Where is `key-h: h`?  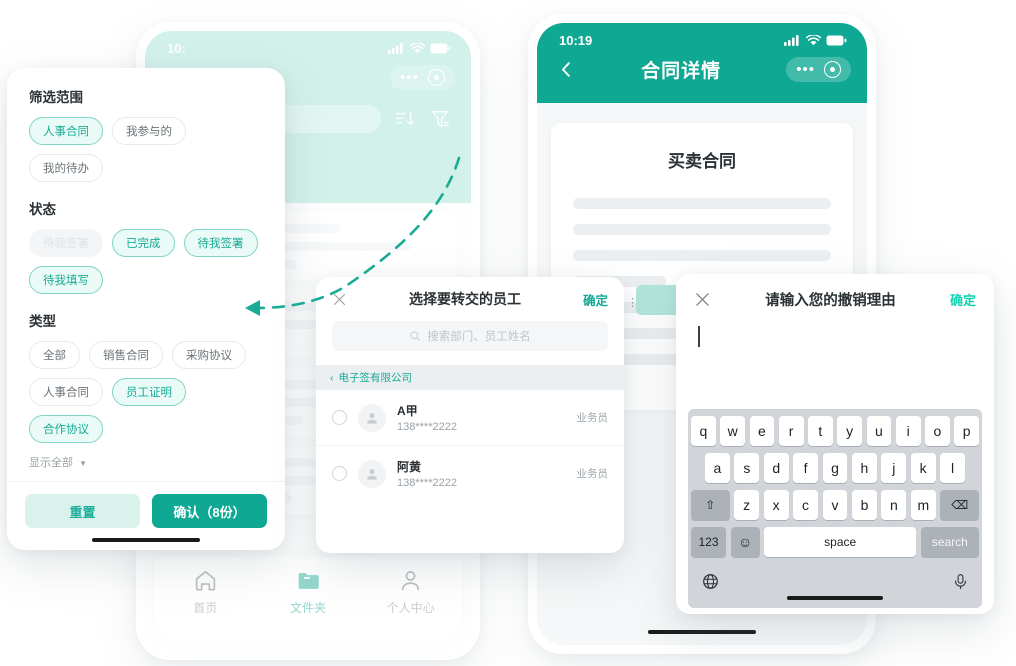 key-h: h is located at coordinates (864, 468).